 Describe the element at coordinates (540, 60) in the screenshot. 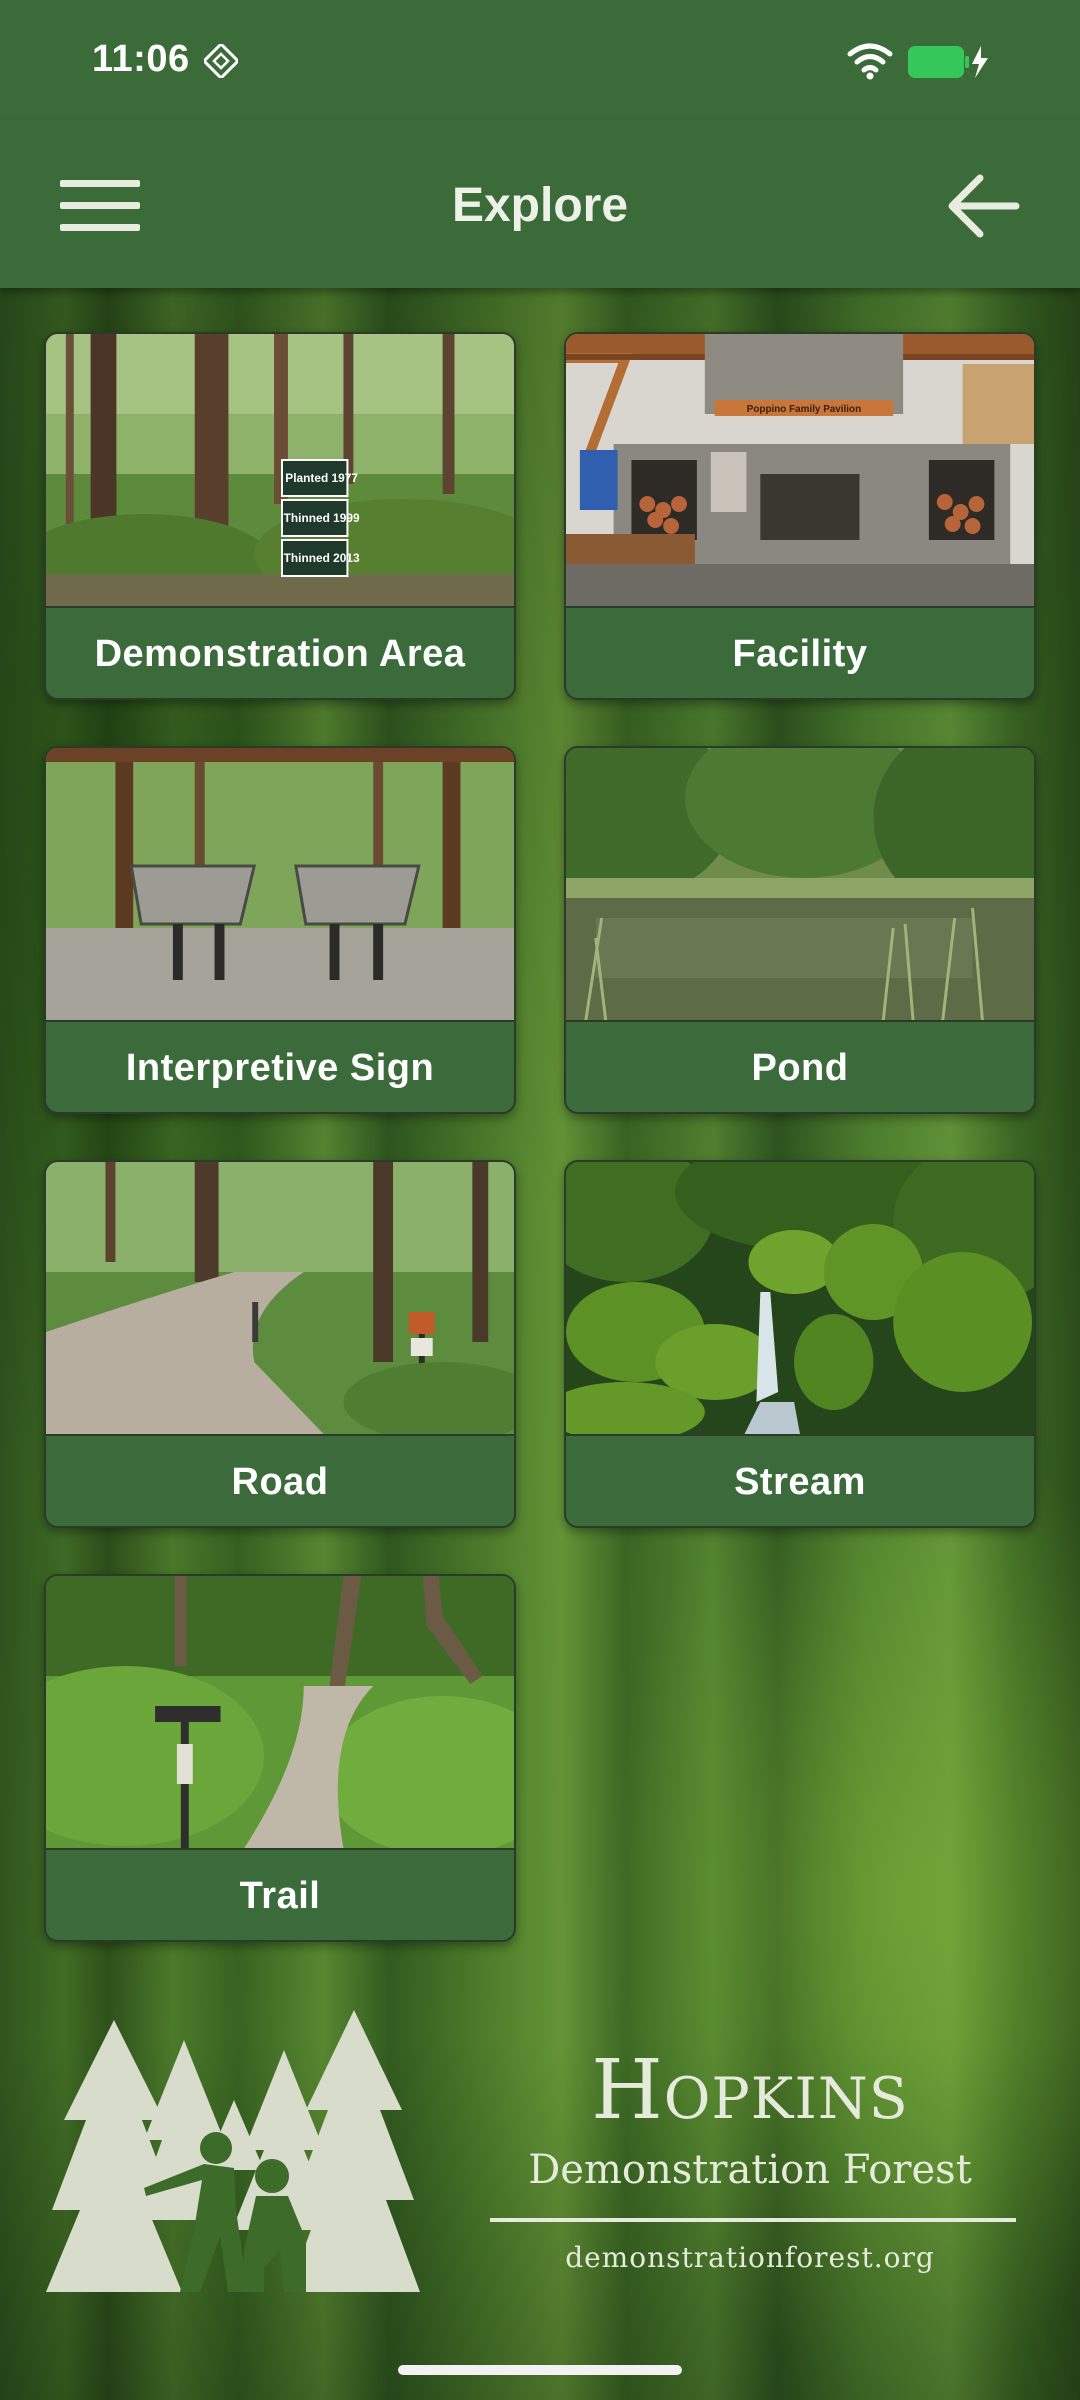

I see `status-bar: 11:06` at that location.